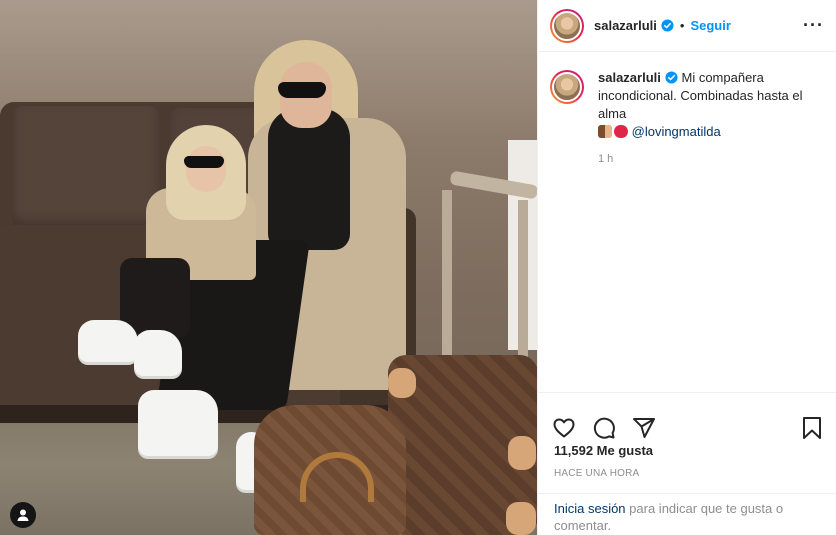 This screenshot has width=836, height=535. What do you see at coordinates (812, 428) in the screenshot?
I see `bookmark-icon` at bounding box center [812, 428].